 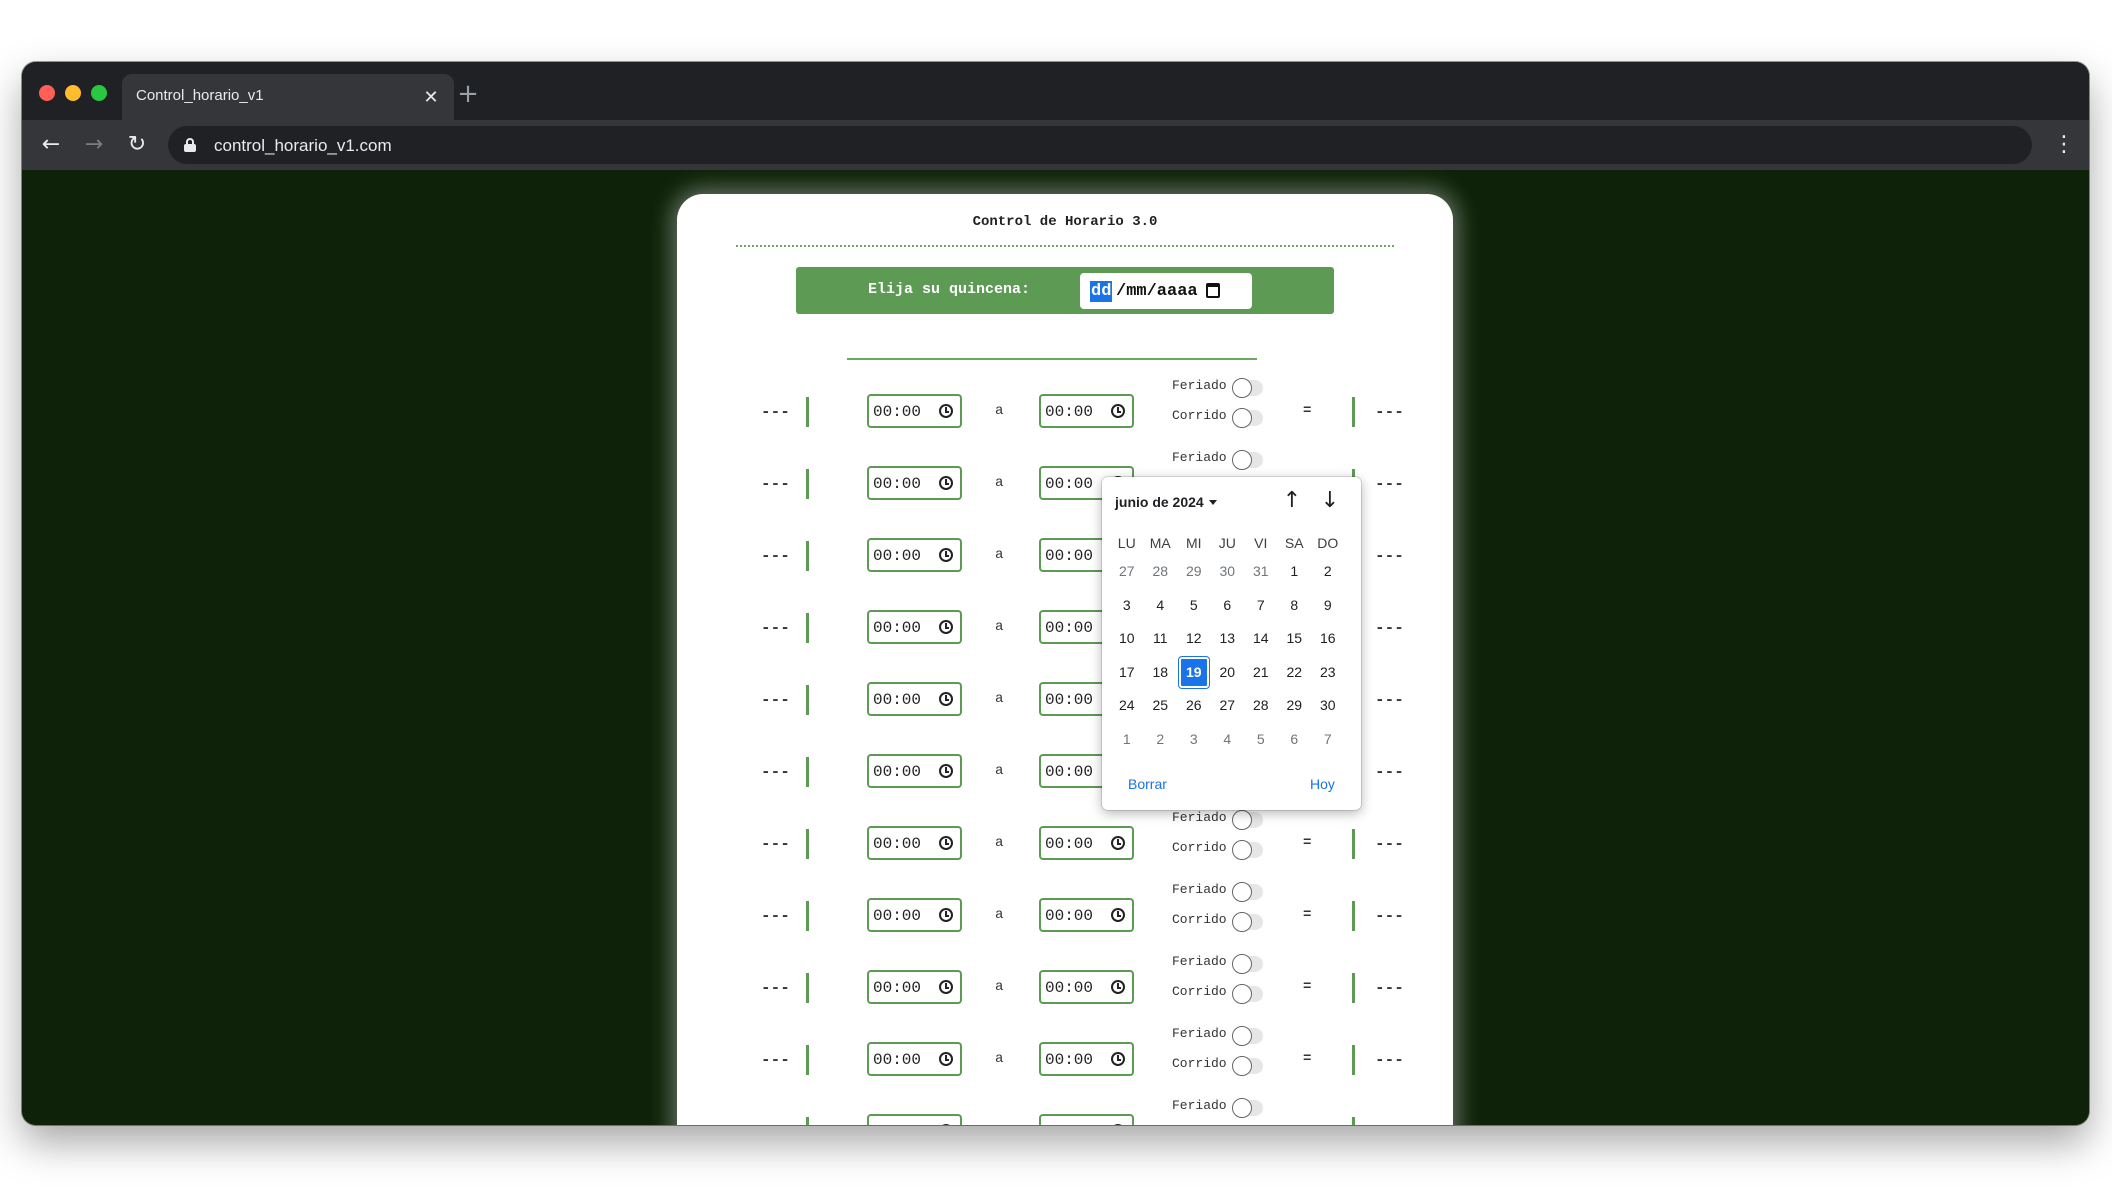 What do you see at coordinates (1147, 784) in the screenshot?
I see `clear-date-button: Borrar` at bounding box center [1147, 784].